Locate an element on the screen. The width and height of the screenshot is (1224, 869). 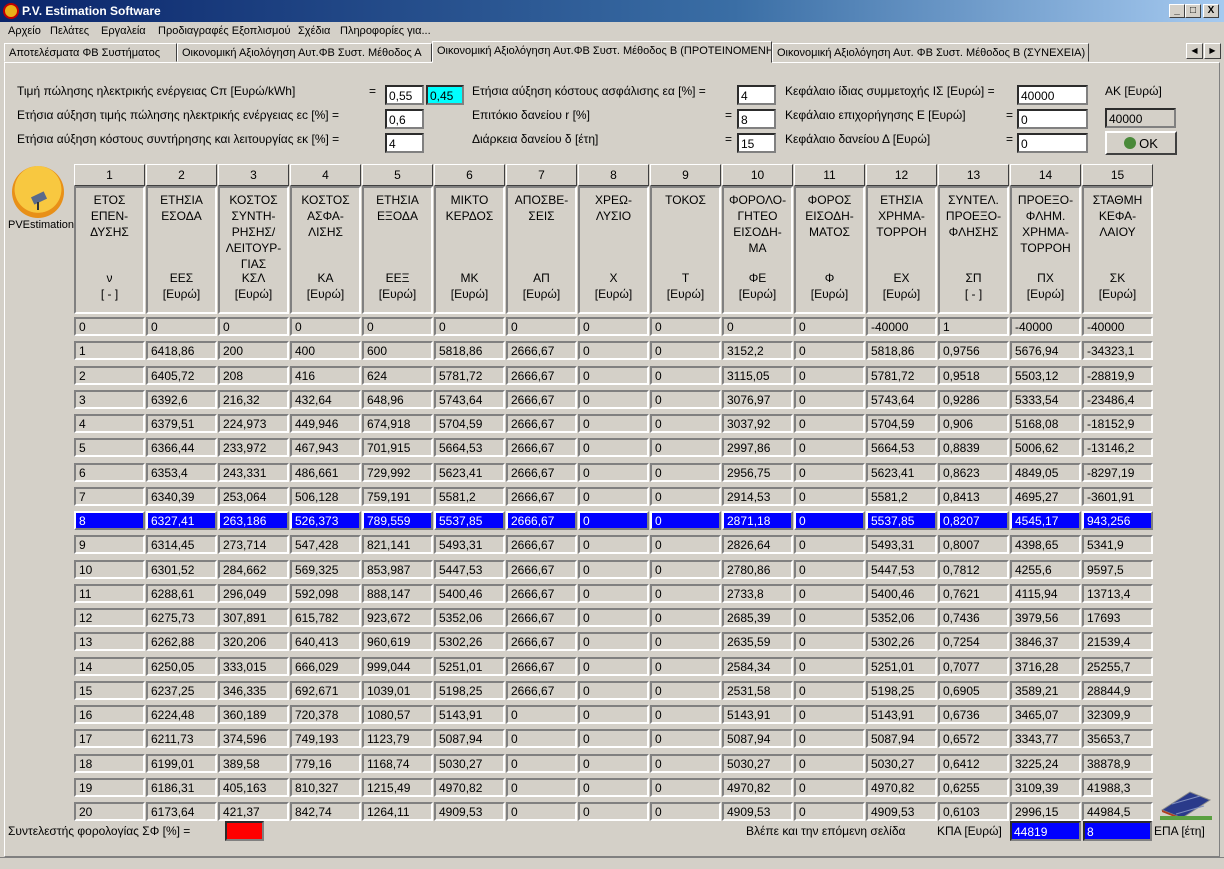
table-cell: 0,6736 is located at coordinates (973, 714).